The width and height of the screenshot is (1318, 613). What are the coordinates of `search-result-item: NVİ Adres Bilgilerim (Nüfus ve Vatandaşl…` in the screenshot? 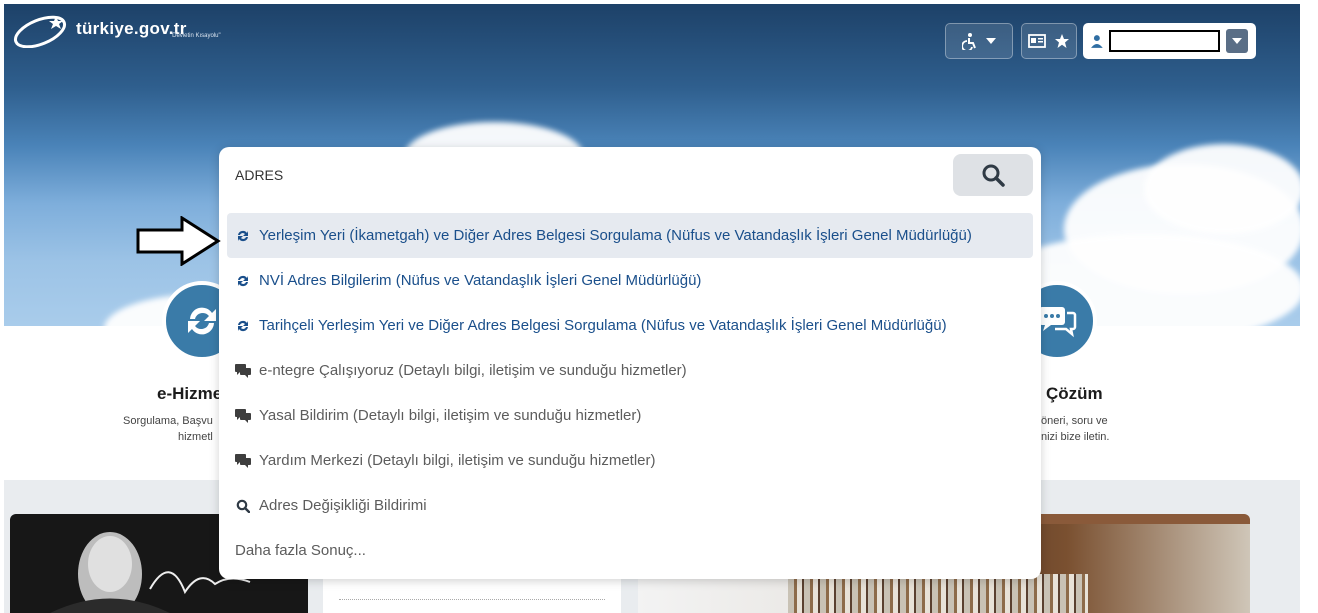 It's located at (630, 280).